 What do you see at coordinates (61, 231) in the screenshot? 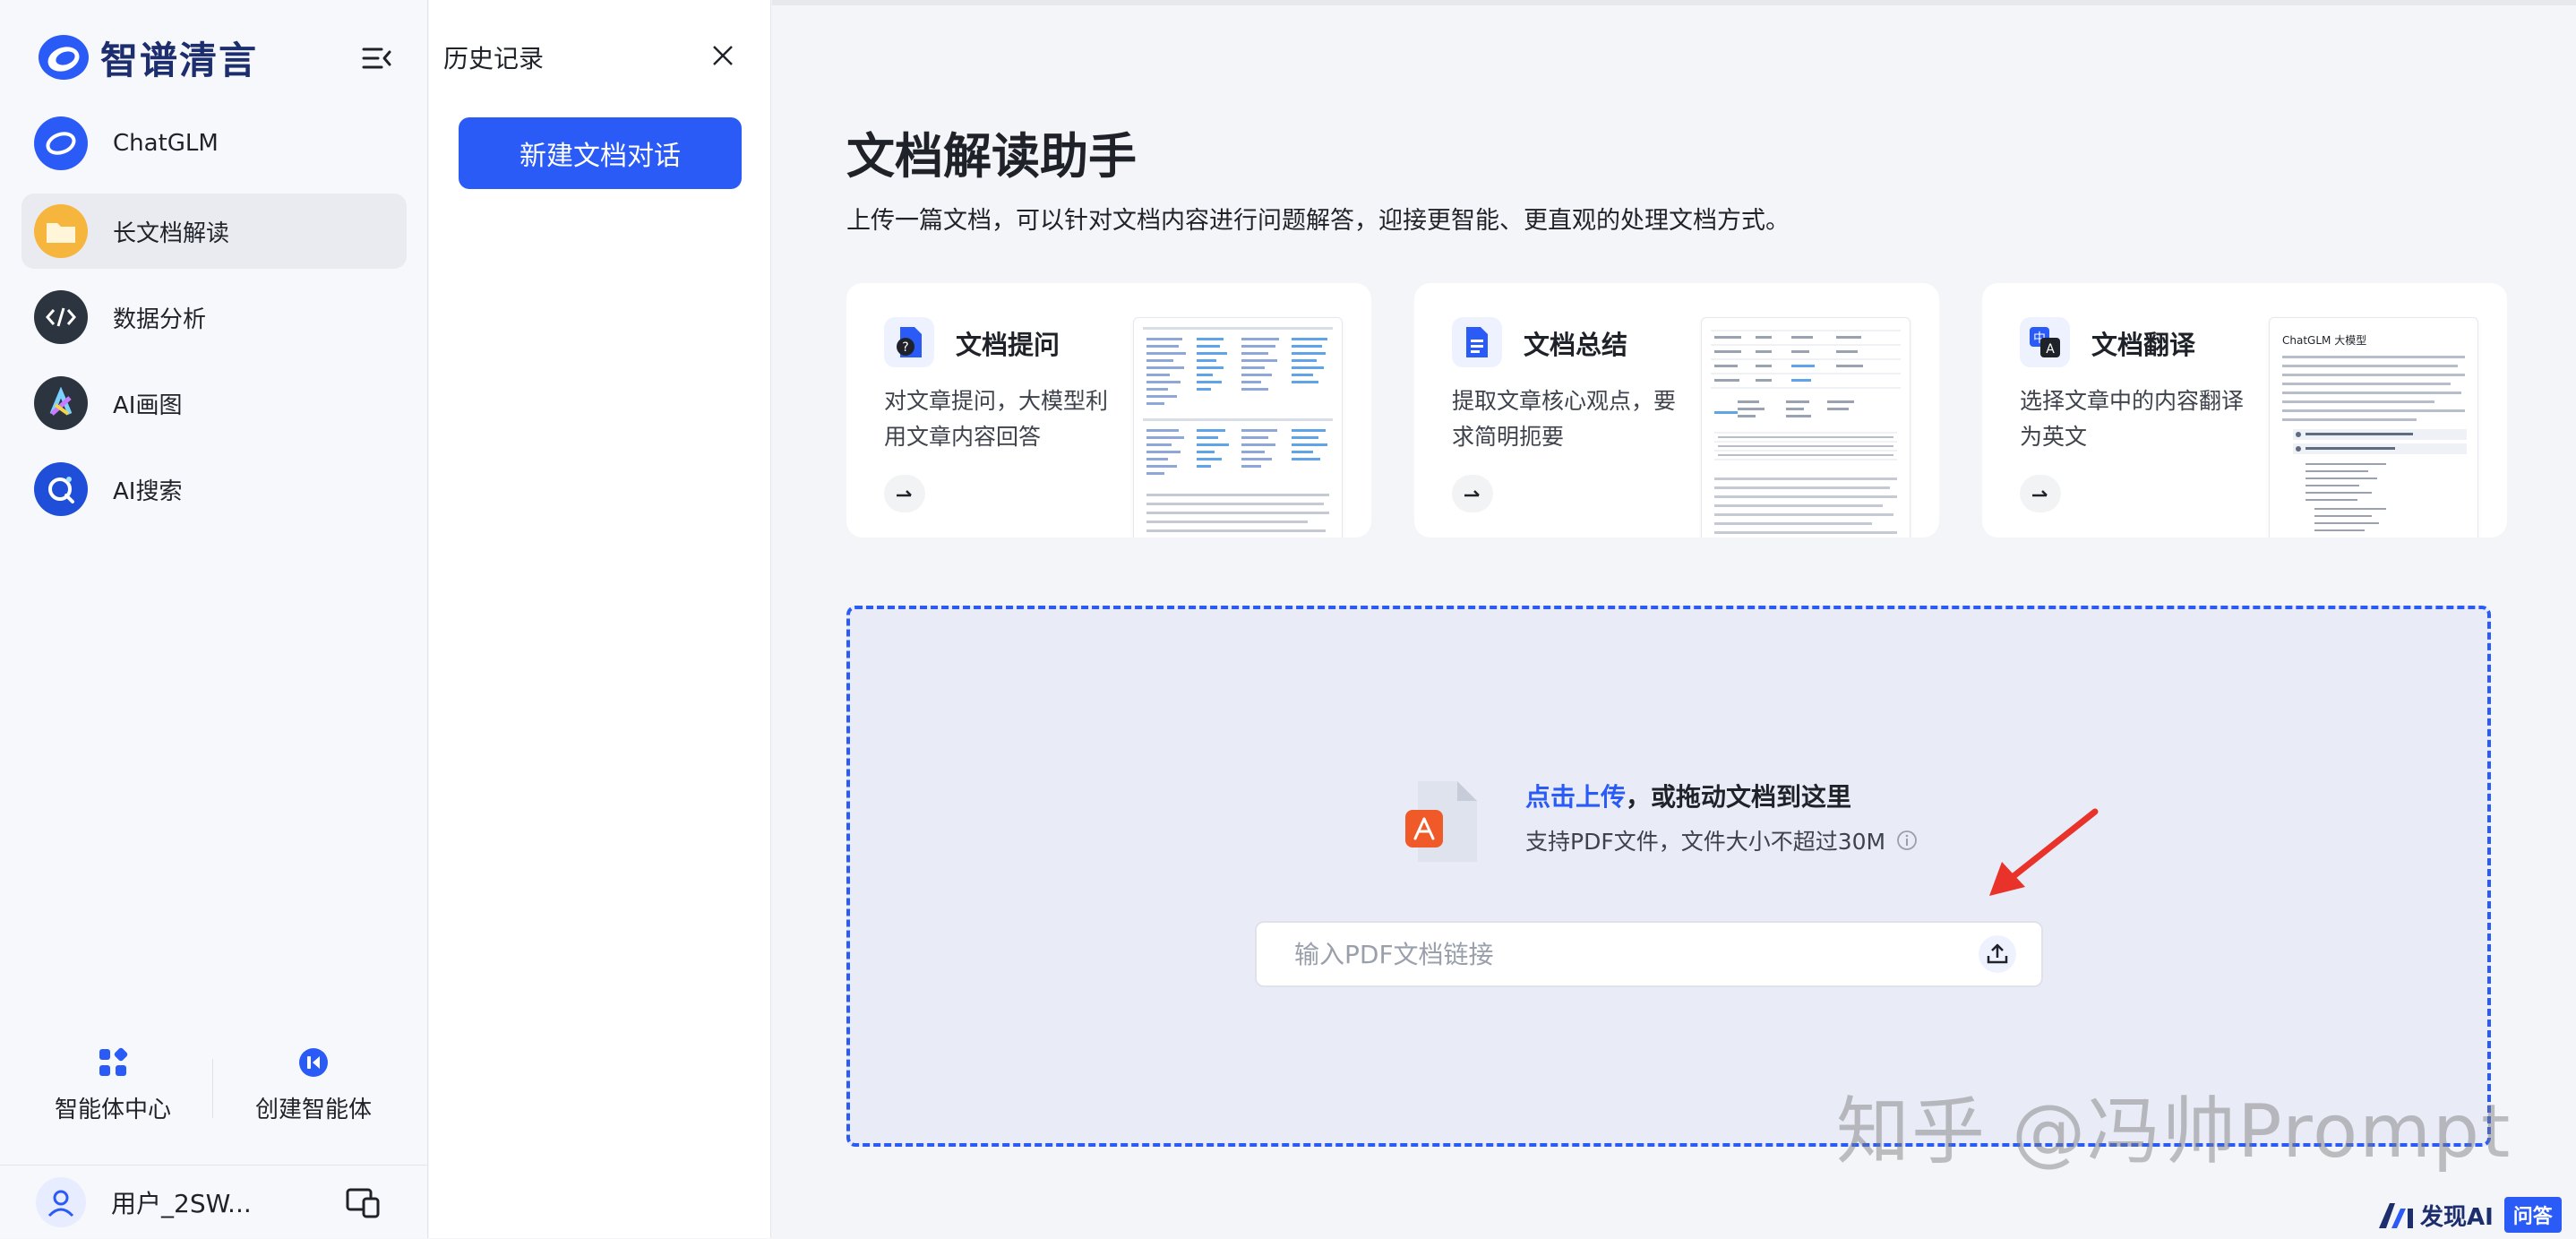
I see `folder-icon` at bounding box center [61, 231].